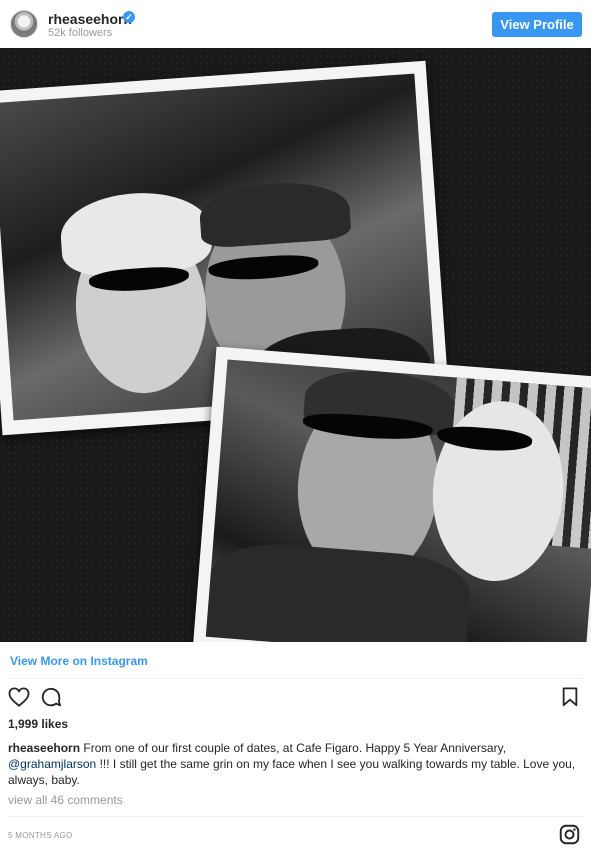 The height and width of the screenshot is (854, 591). Describe the element at coordinates (339, 590) in the screenshot. I see `jacket` at that location.